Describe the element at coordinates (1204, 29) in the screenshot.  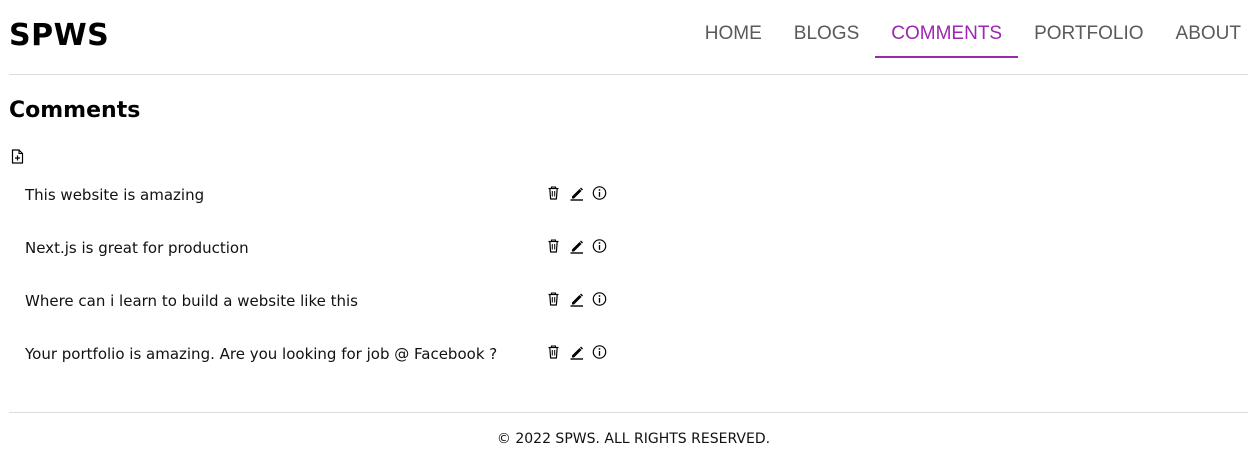
I see `nav-about: ABOUT` at that location.